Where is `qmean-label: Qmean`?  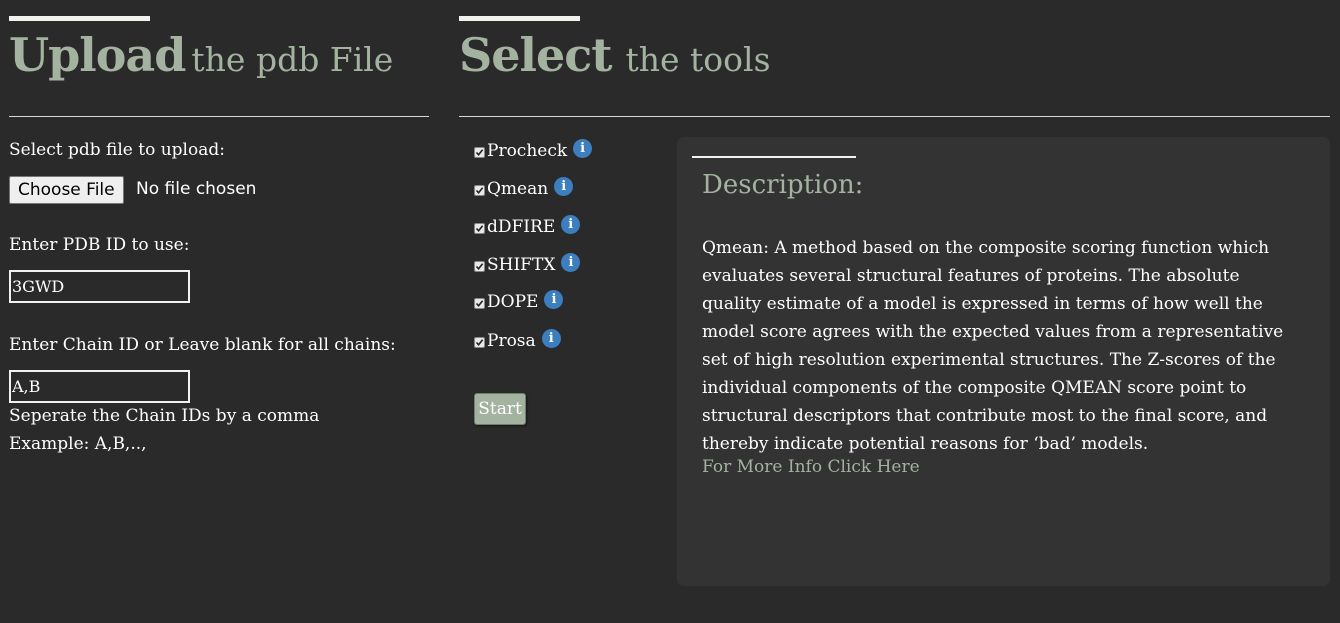
qmean-label: Qmean is located at coordinates (518, 189).